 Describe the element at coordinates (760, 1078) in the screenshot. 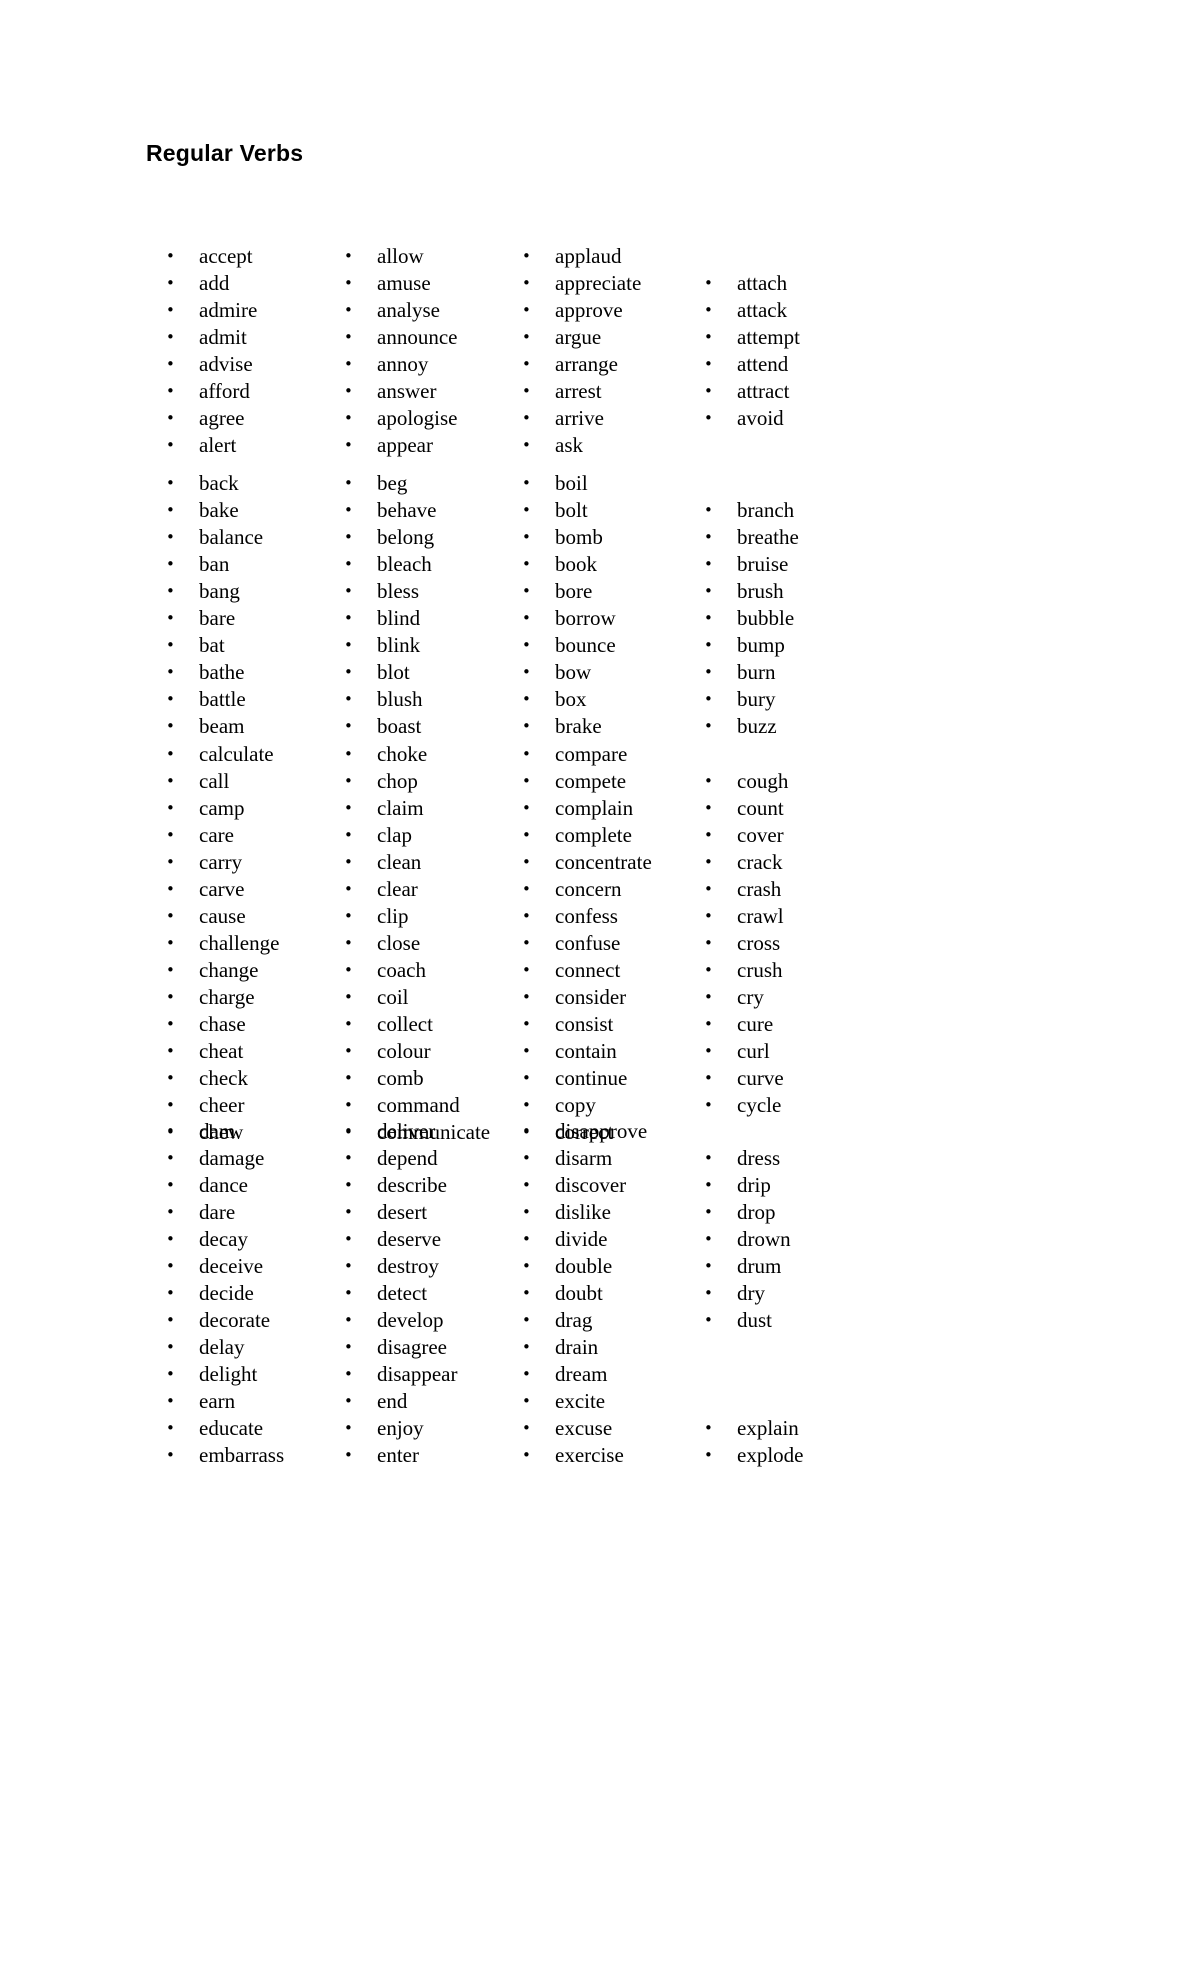

I see `verb-label: curve` at that location.